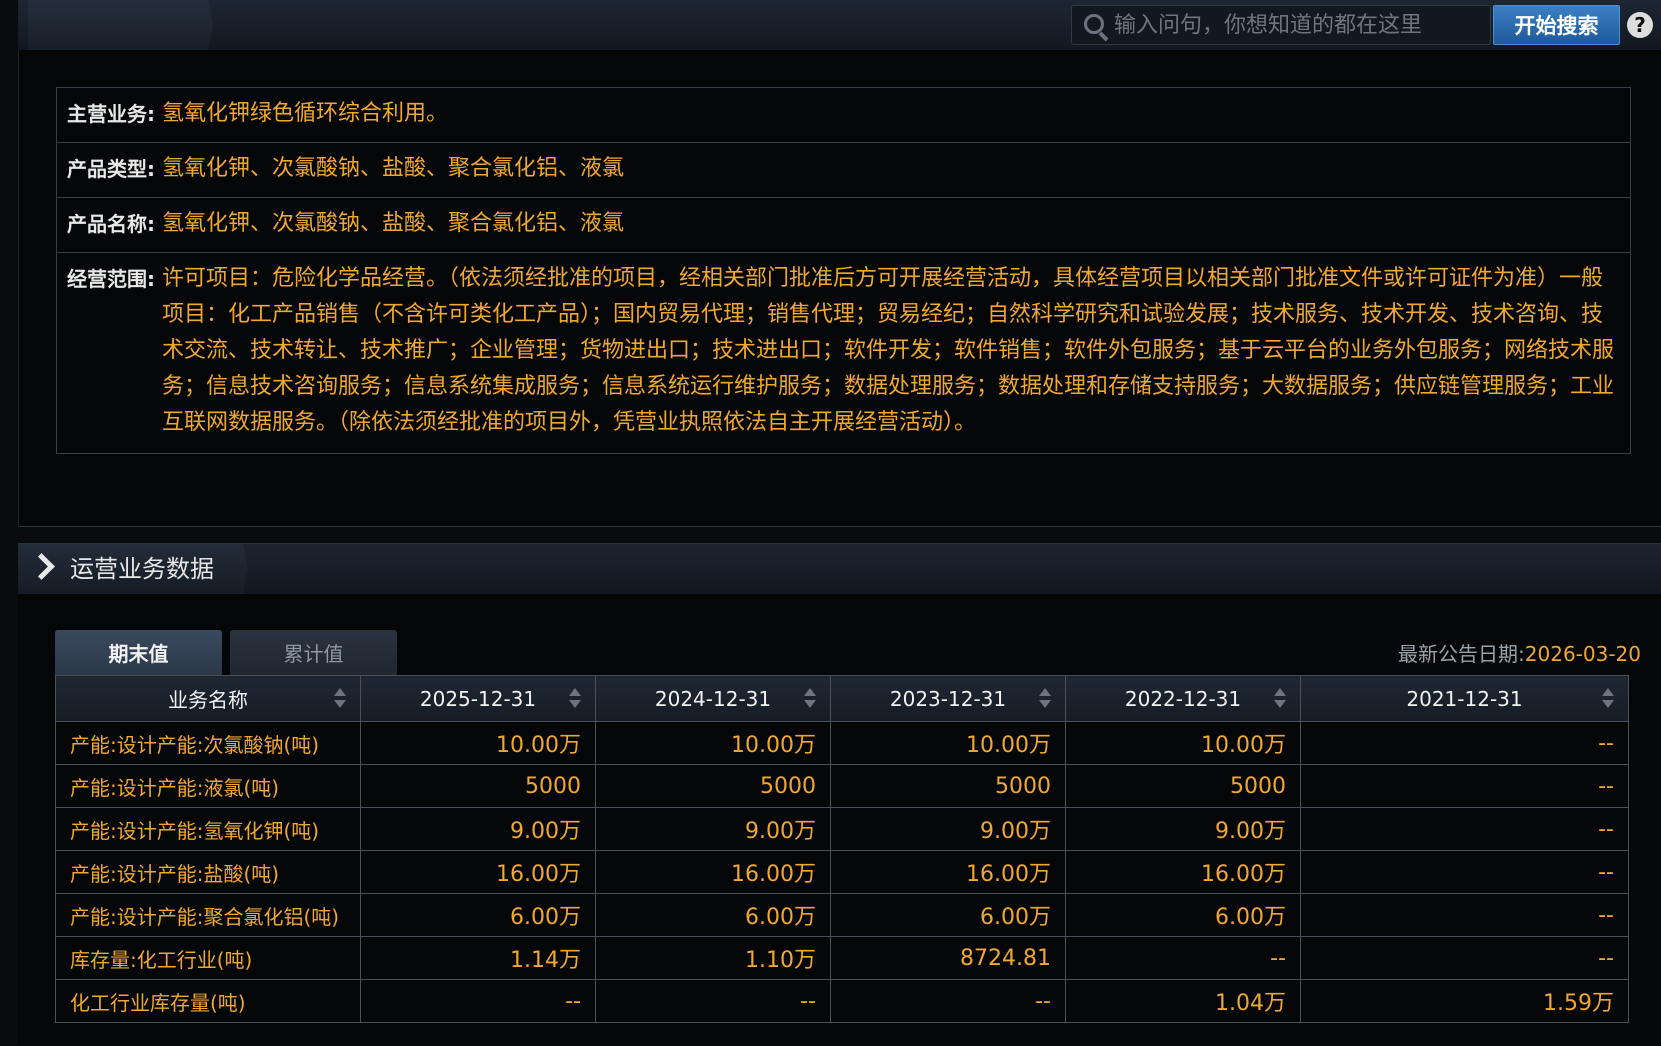  I want to click on section-header-ops-data: 运营业务数据, so click(839, 568).